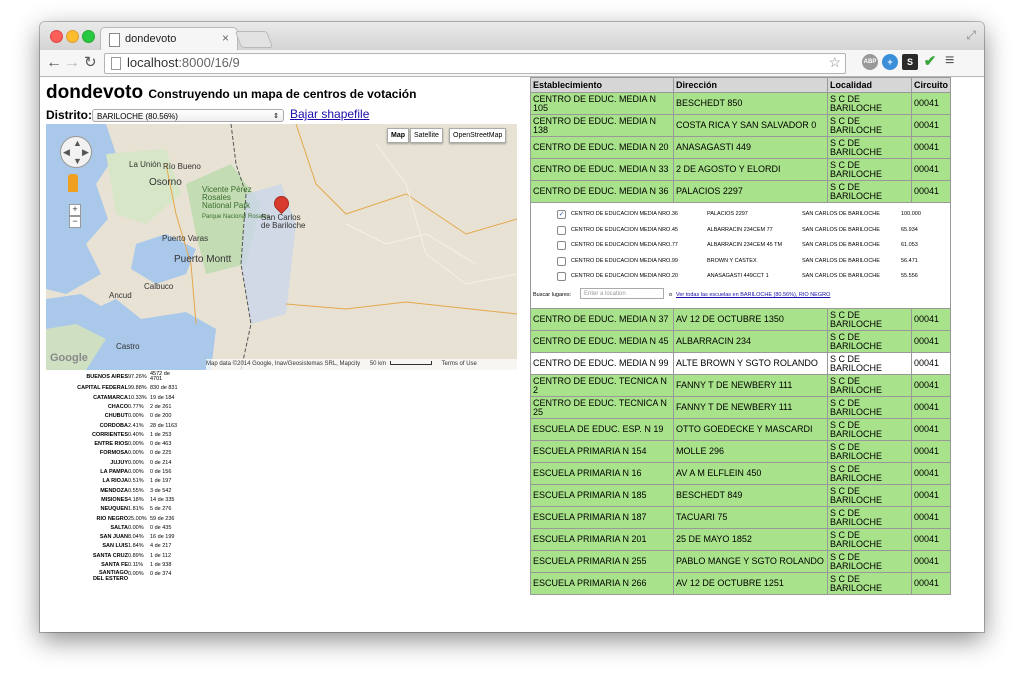  Describe the element at coordinates (890, 62) in the screenshot. I see `globe-icon: +` at that location.